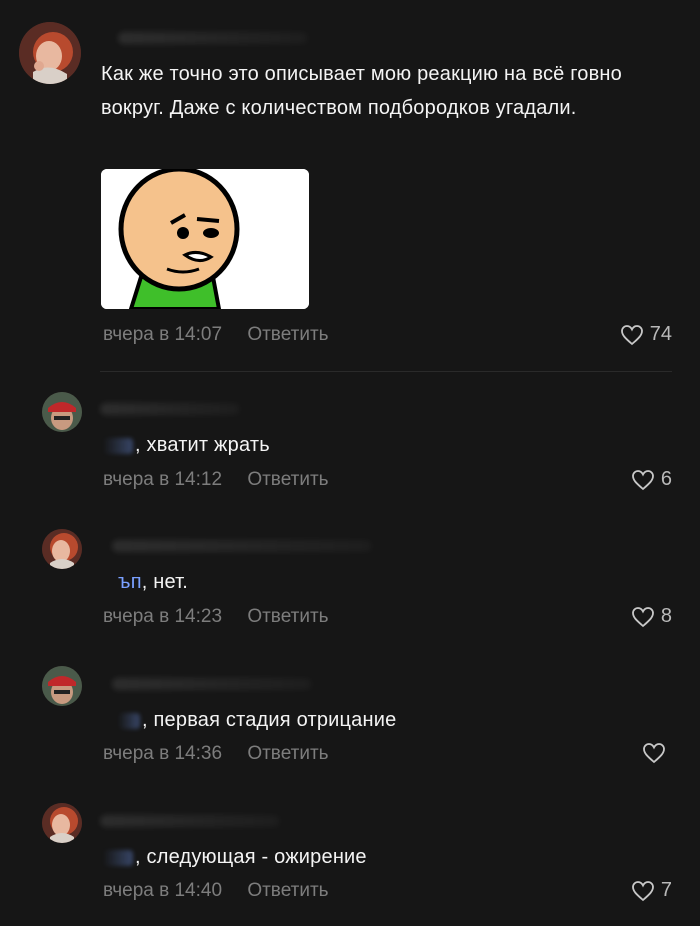 The image size is (700, 926). What do you see at coordinates (666, 616) in the screenshot?
I see `like-count: 8` at bounding box center [666, 616].